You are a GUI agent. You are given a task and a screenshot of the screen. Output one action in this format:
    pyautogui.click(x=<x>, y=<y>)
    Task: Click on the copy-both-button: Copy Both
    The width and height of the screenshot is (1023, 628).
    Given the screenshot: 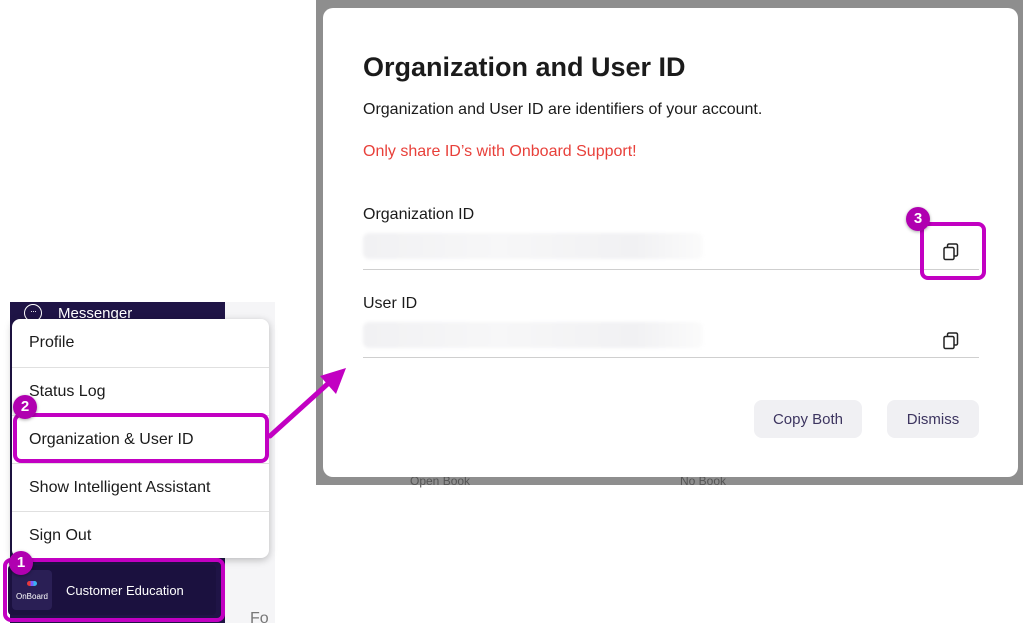 What is the action you would take?
    pyautogui.click(x=808, y=419)
    